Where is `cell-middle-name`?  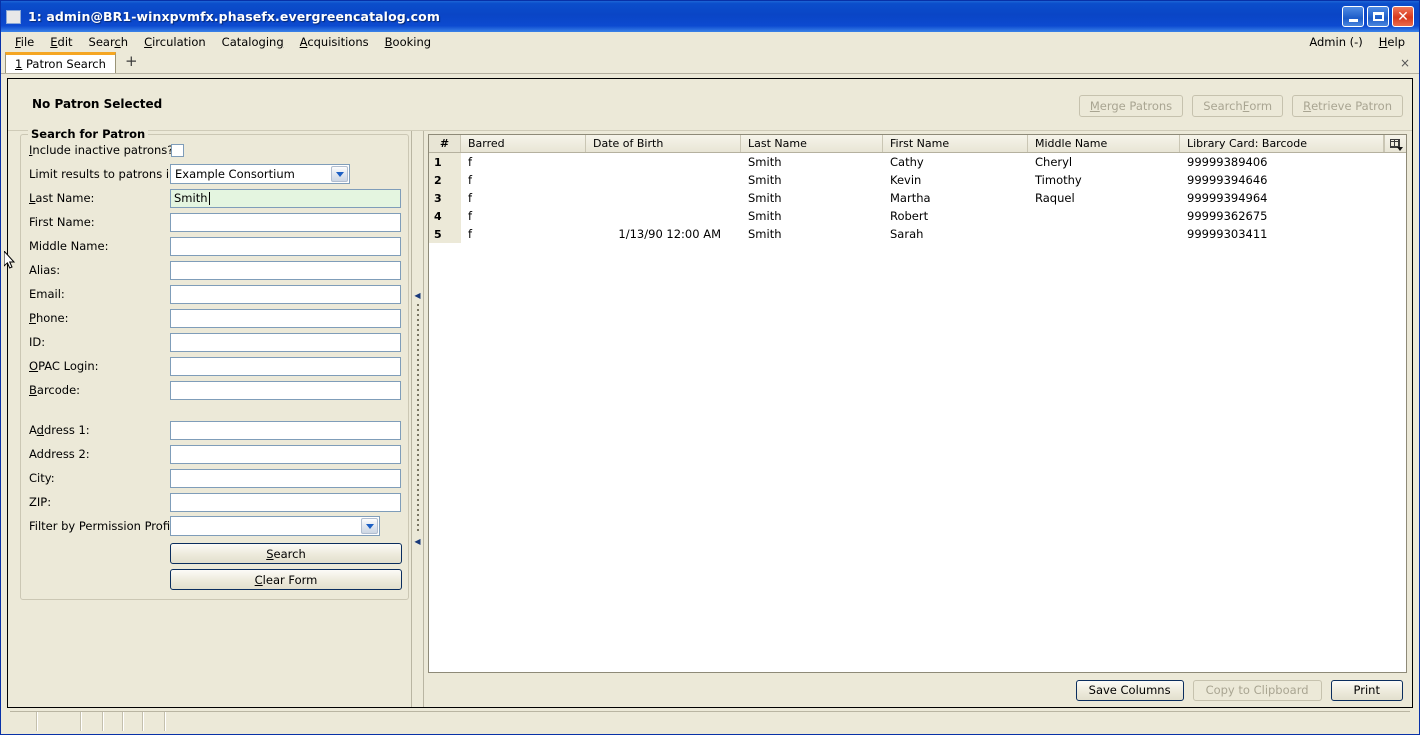
cell-middle-name is located at coordinates (1104, 216).